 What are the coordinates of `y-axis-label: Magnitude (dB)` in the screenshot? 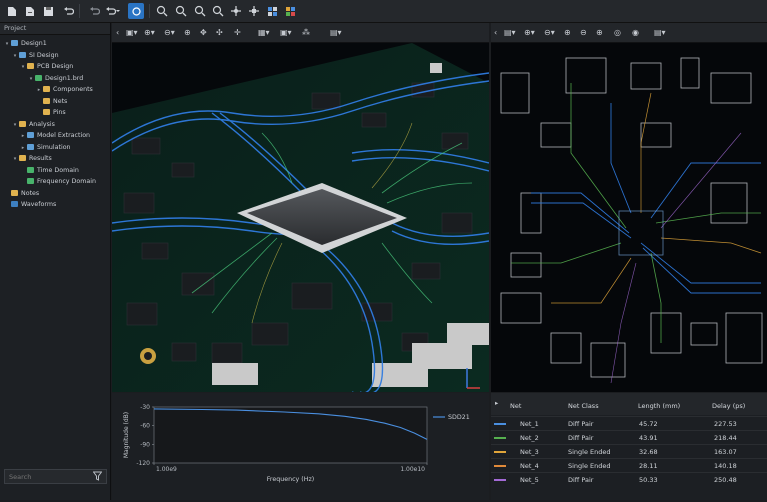 It's located at (126, 435).